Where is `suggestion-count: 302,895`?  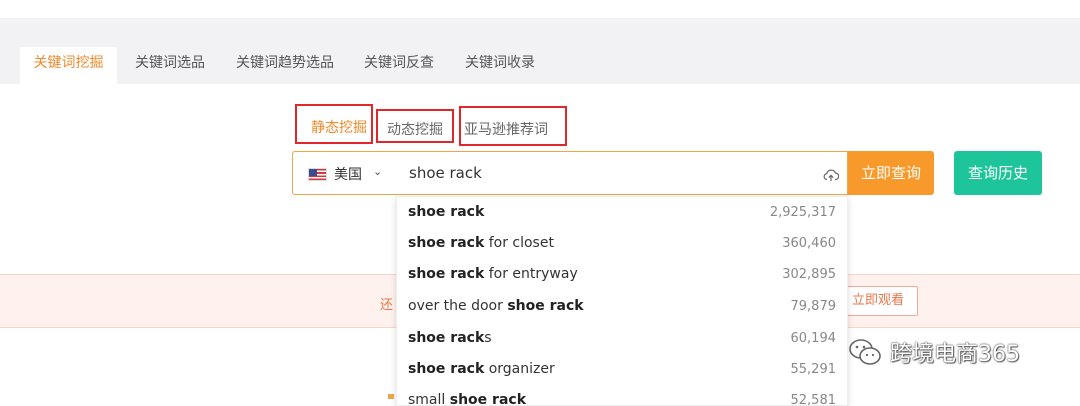 suggestion-count: 302,895 is located at coordinates (809, 274).